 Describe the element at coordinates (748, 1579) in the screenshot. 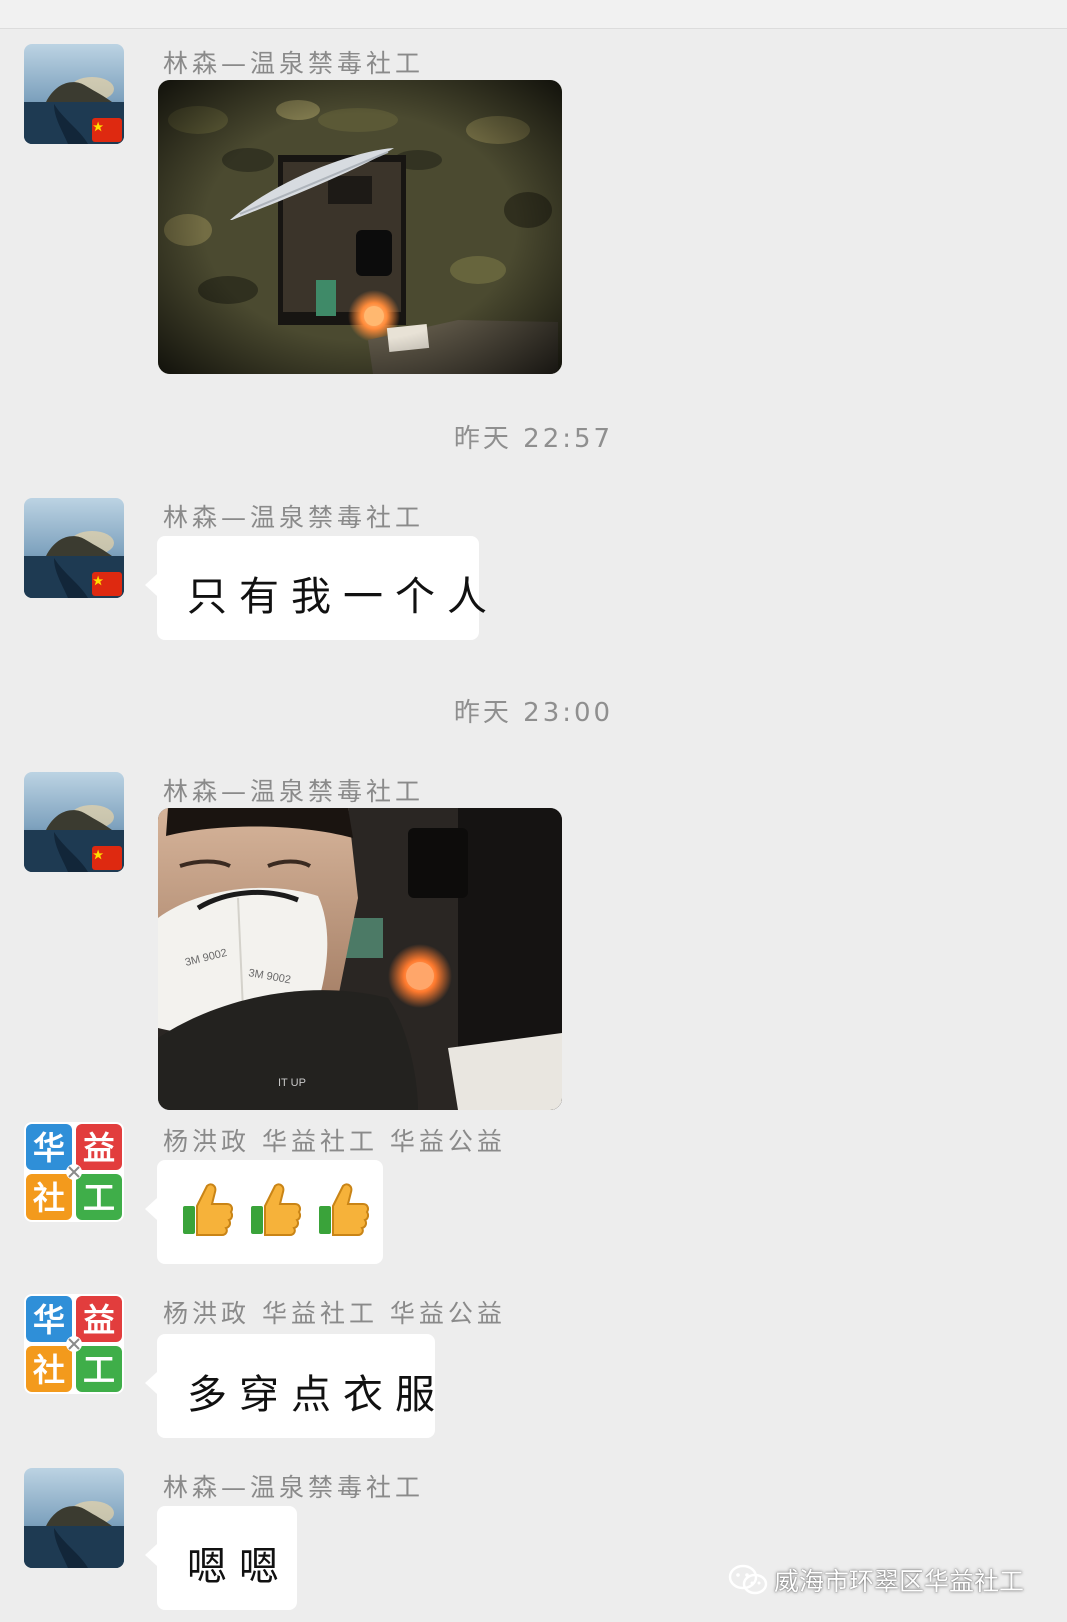

I see `wechat-icon` at that location.